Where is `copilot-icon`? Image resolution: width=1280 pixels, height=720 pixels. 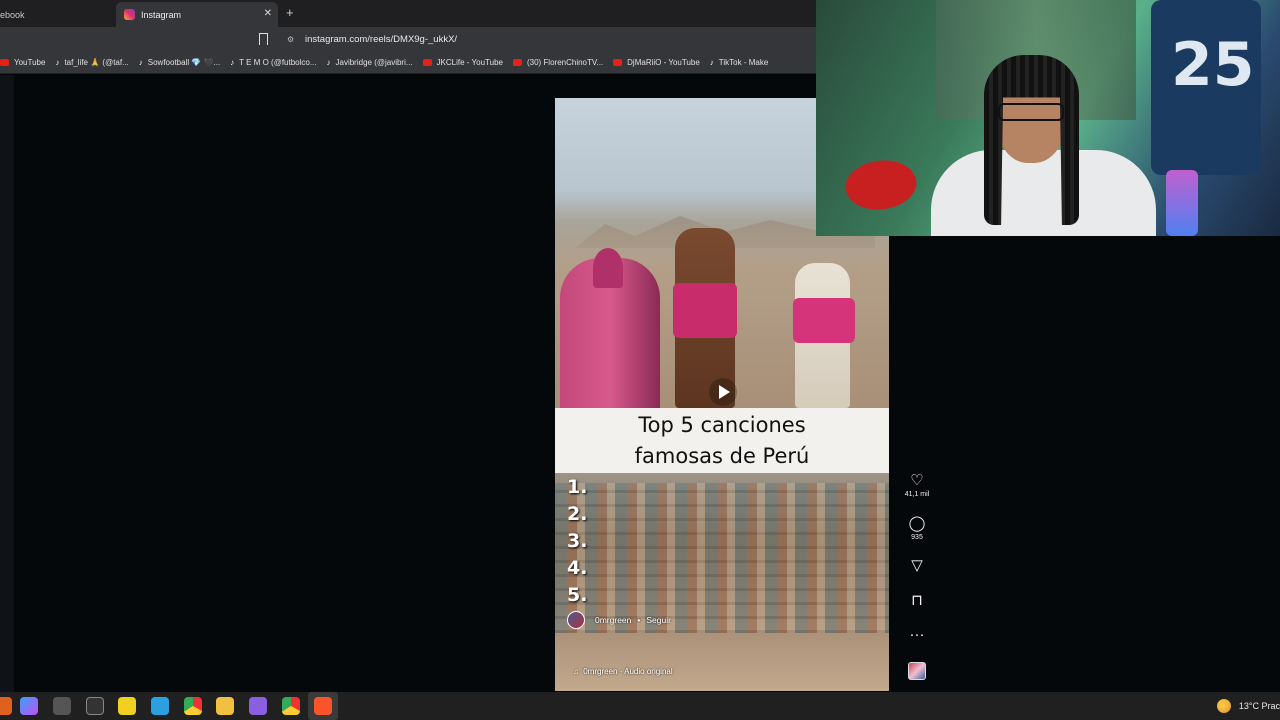
copilot-icon is located at coordinates (29, 706).